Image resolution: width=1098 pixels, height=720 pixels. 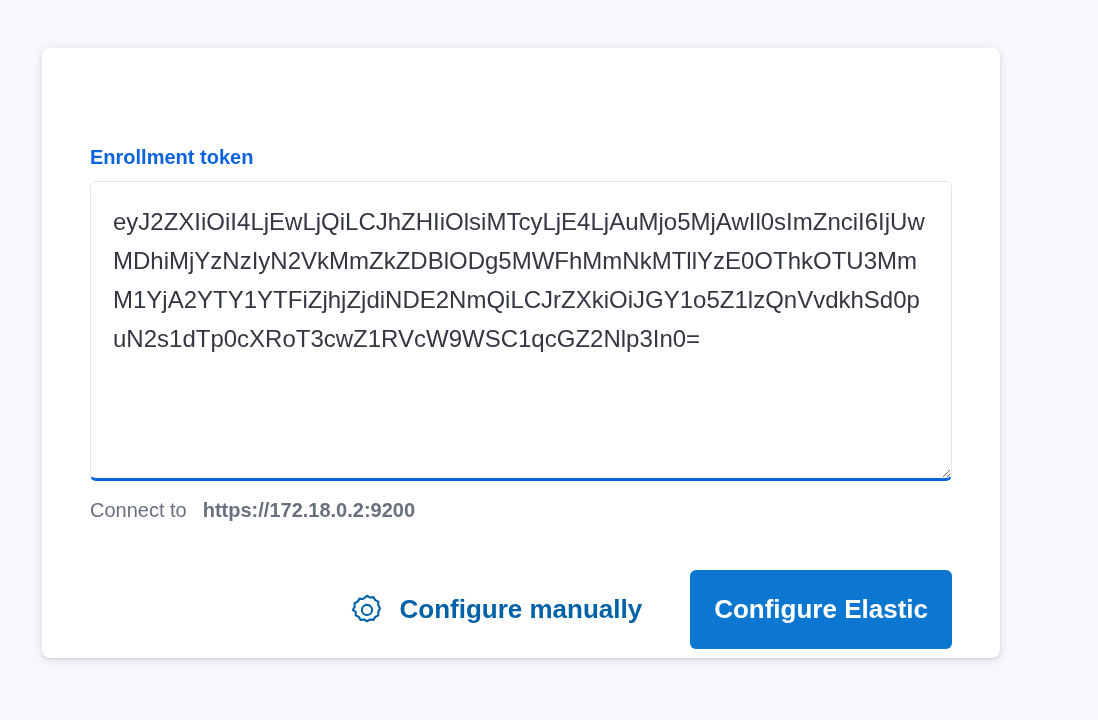 What do you see at coordinates (172, 157) in the screenshot?
I see `field-label: Enrollment token` at bounding box center [172, 157].